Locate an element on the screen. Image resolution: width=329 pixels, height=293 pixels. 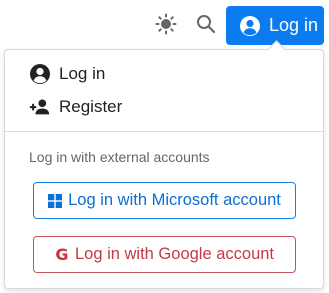
microsoft-login-button: Log in with Microsoft account is located at coordinates (164, 200).